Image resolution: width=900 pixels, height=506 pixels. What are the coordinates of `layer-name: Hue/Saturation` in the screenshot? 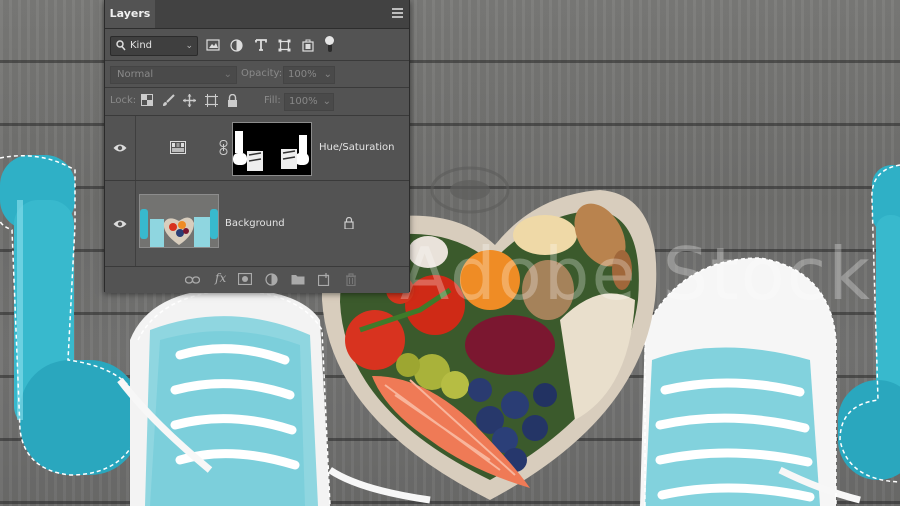 It's located at (357, 147).